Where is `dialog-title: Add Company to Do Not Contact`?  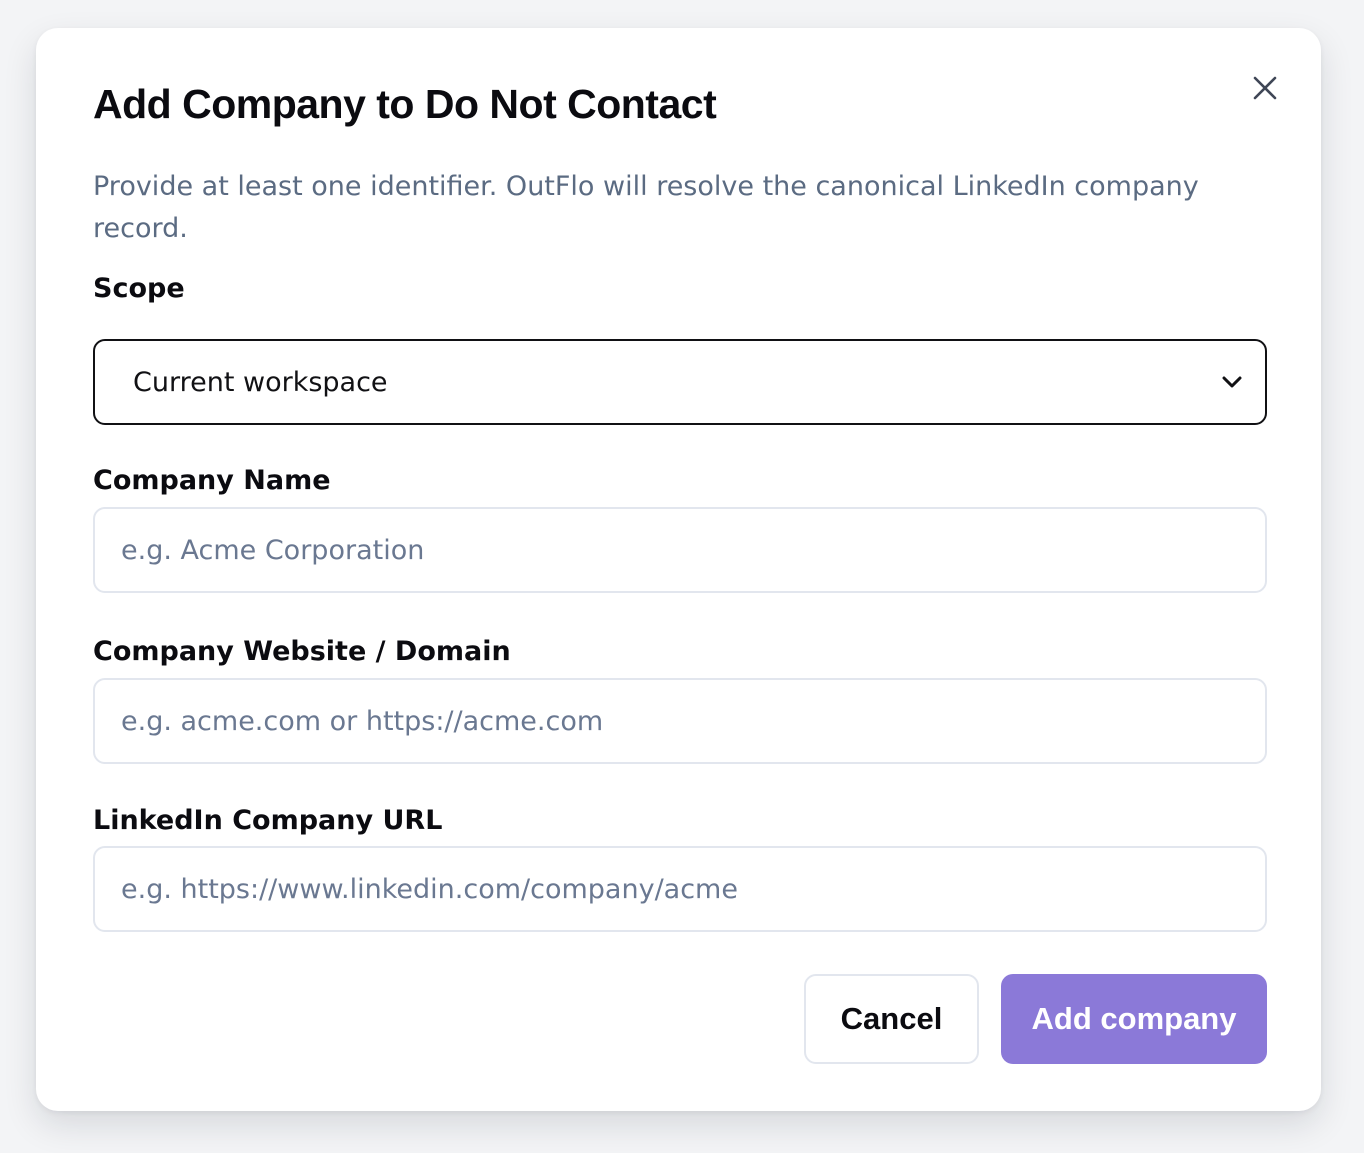 dialog-title: Add Company to Do Not Contact is located at coordinates (405, 104).